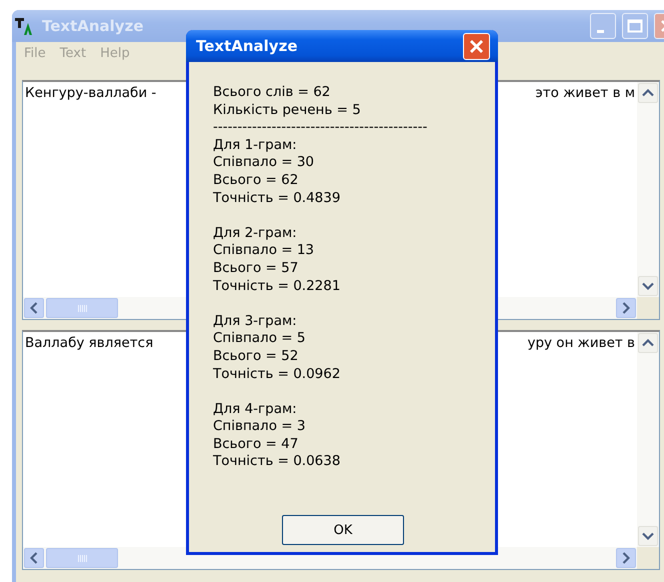 This screenshot has height=582, width=664. I want to click on text-line: это живет в м, so click(585, 94).